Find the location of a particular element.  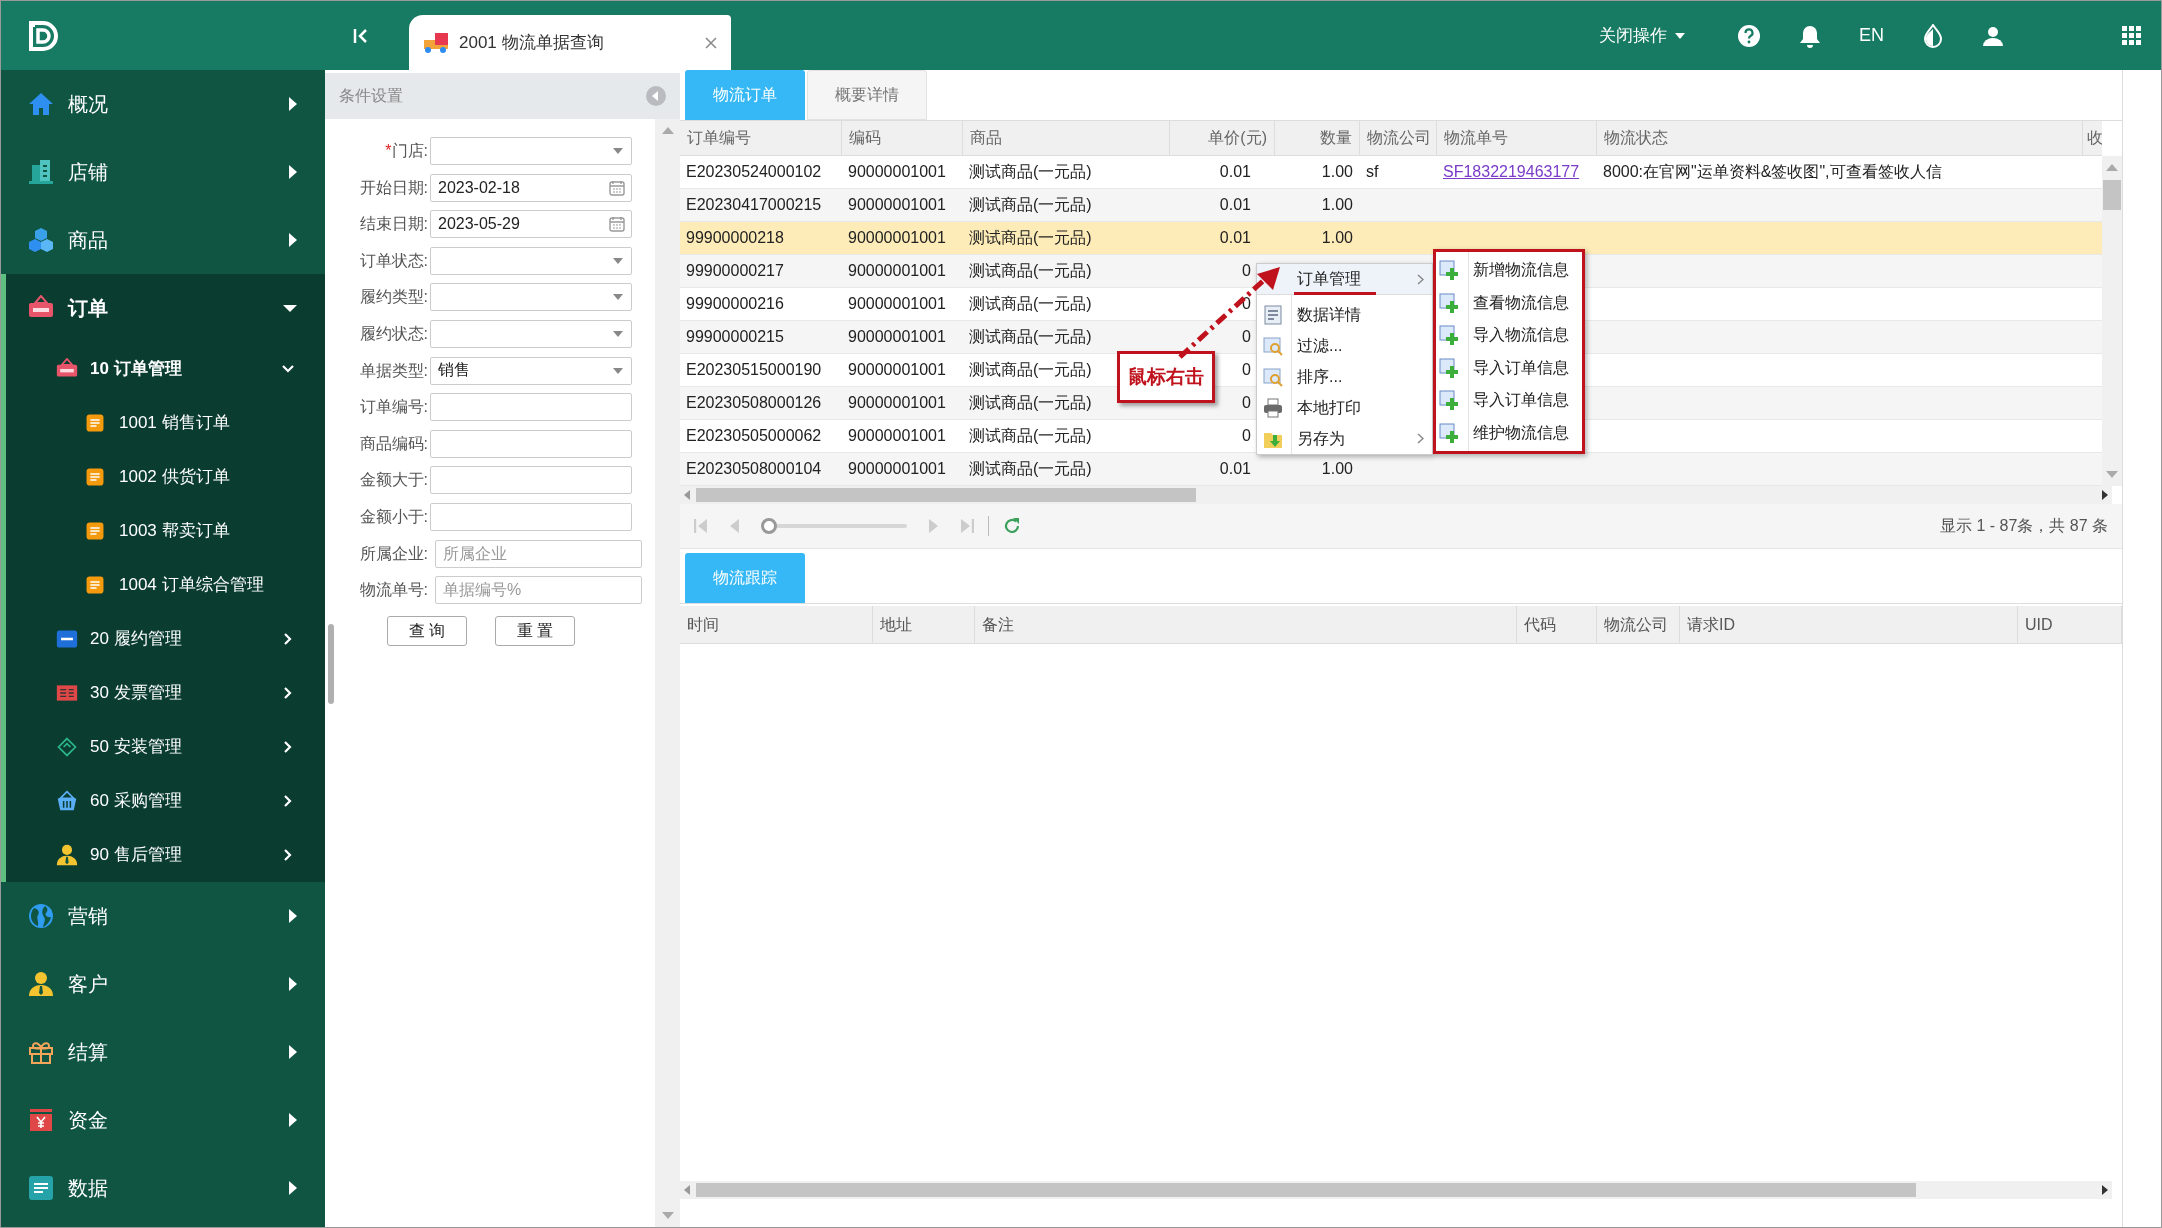

select-field: 销售 is located at coordinates (531, 370).